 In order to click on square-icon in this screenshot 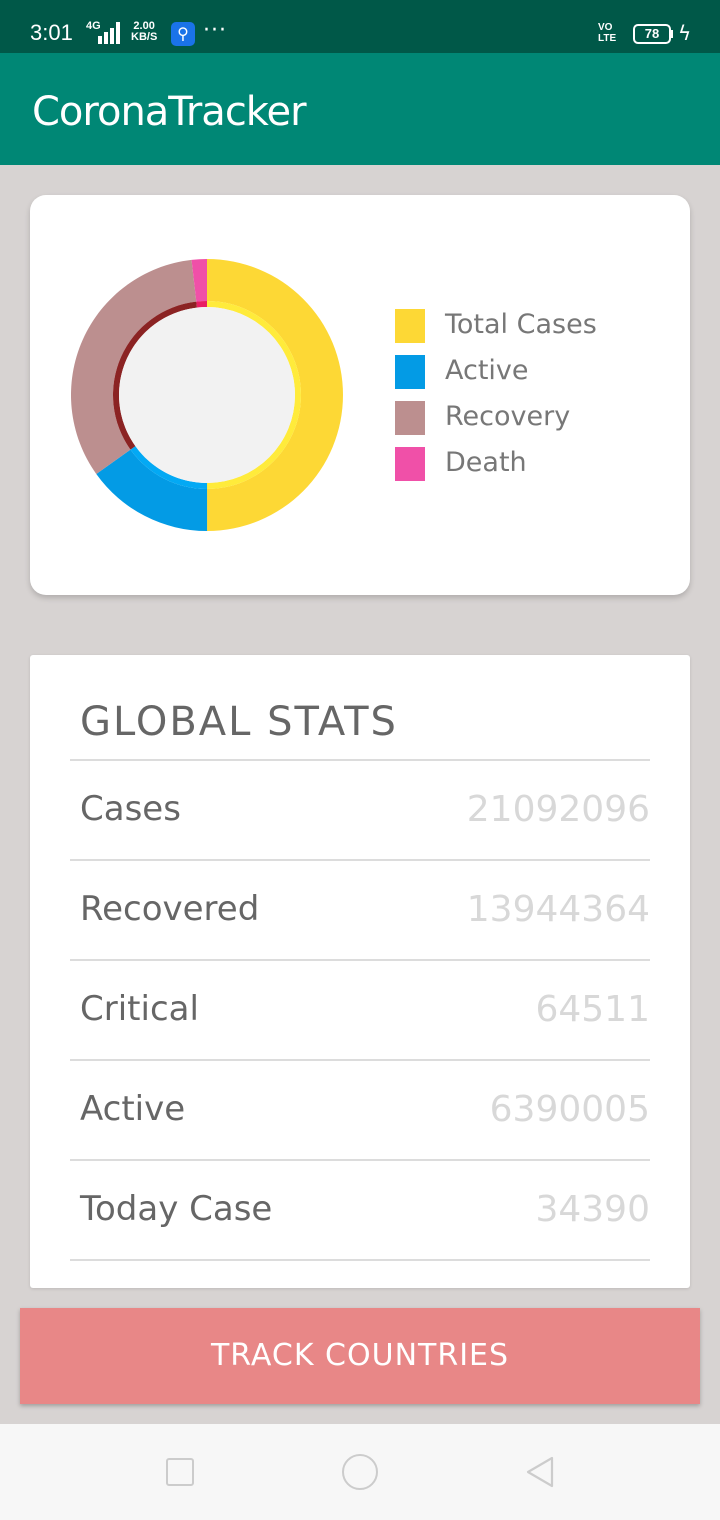, I will do `click(180, 1472)`.